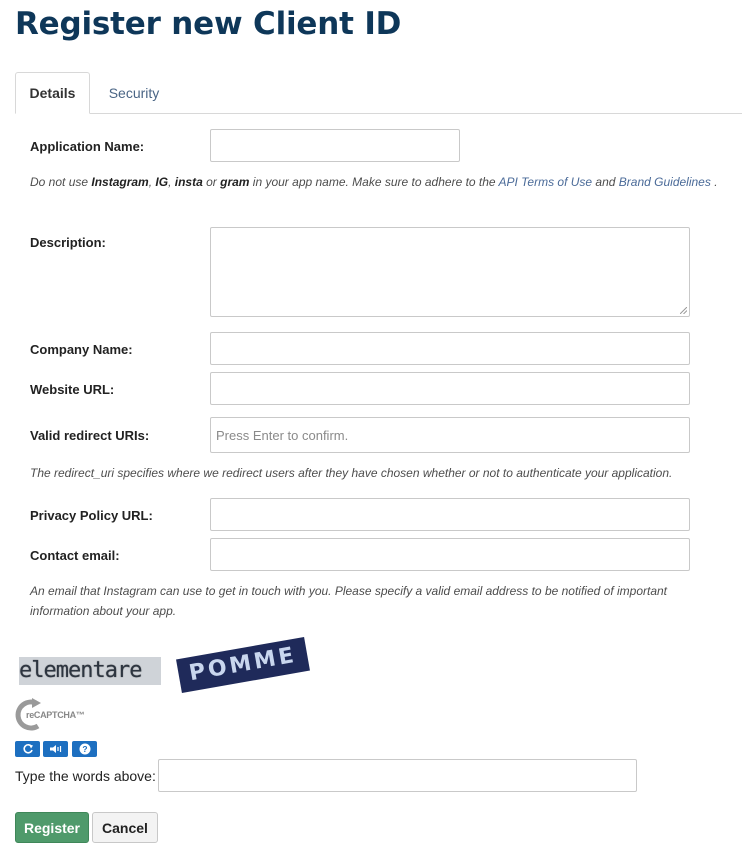  Describe the element at coordinates (87, 146) in the screenshot. I see `application-name-label: Application Name:` at that location.